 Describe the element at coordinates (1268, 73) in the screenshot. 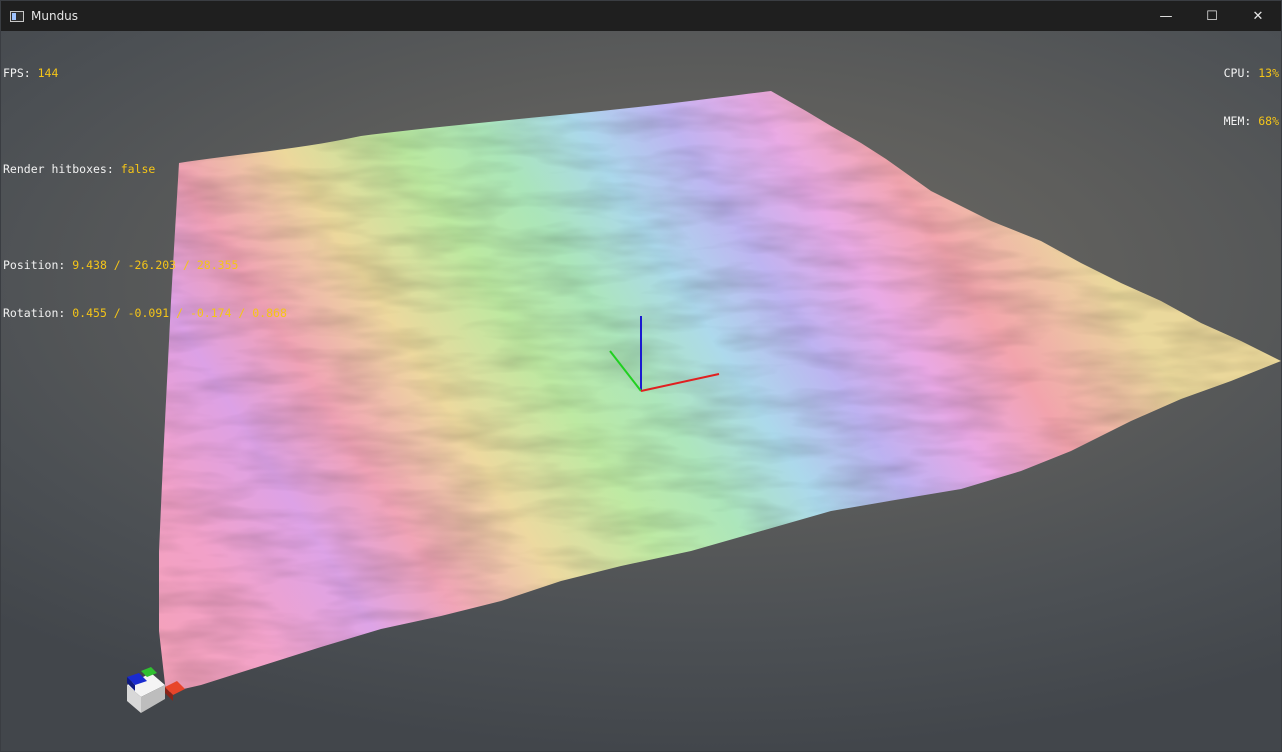

I see `cpu-value: 13%` at that location.